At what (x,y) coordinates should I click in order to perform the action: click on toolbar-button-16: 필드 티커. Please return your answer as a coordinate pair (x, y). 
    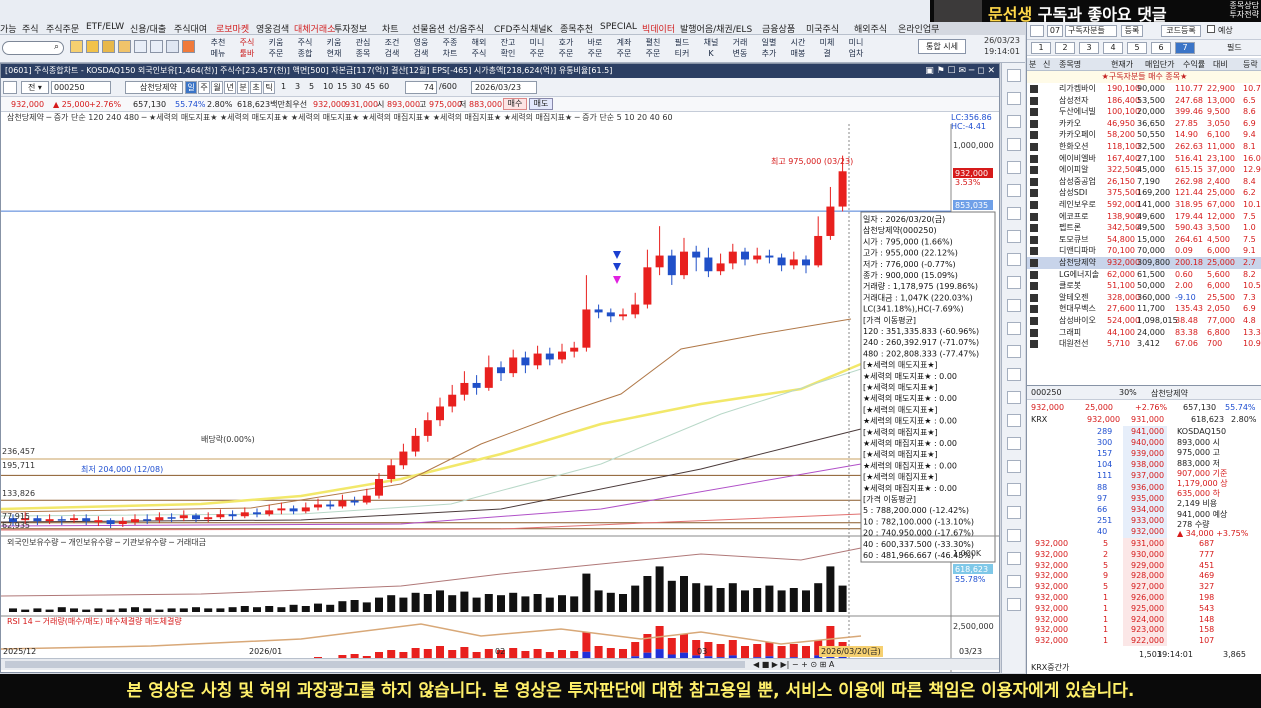
    Looking at the image, I should click on (682, 48).